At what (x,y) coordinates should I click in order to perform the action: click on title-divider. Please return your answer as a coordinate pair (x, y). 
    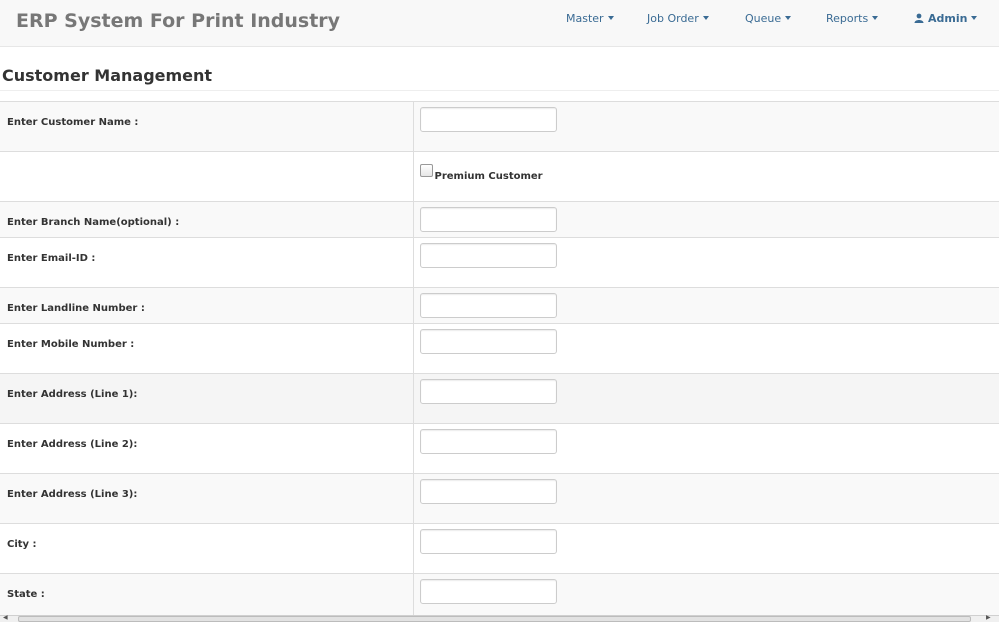
    Looking at the image, I should click on (499, 90).